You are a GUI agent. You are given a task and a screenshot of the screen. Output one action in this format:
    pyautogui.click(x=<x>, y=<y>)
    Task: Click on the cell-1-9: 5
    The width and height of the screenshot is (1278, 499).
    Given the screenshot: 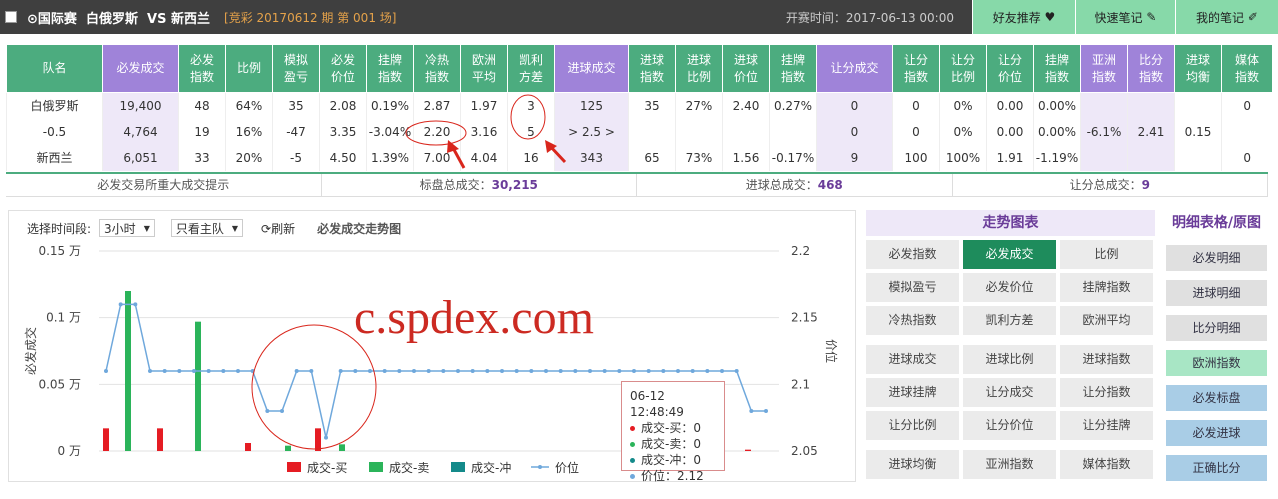 What is the action you would take?
    pyautogui.click(x=531, y=131)
    